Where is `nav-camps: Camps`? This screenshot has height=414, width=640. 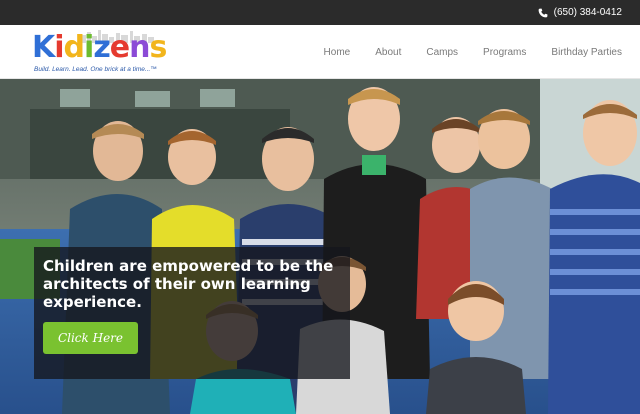 nav-camps: Camps is located at coordinates (442, 52).